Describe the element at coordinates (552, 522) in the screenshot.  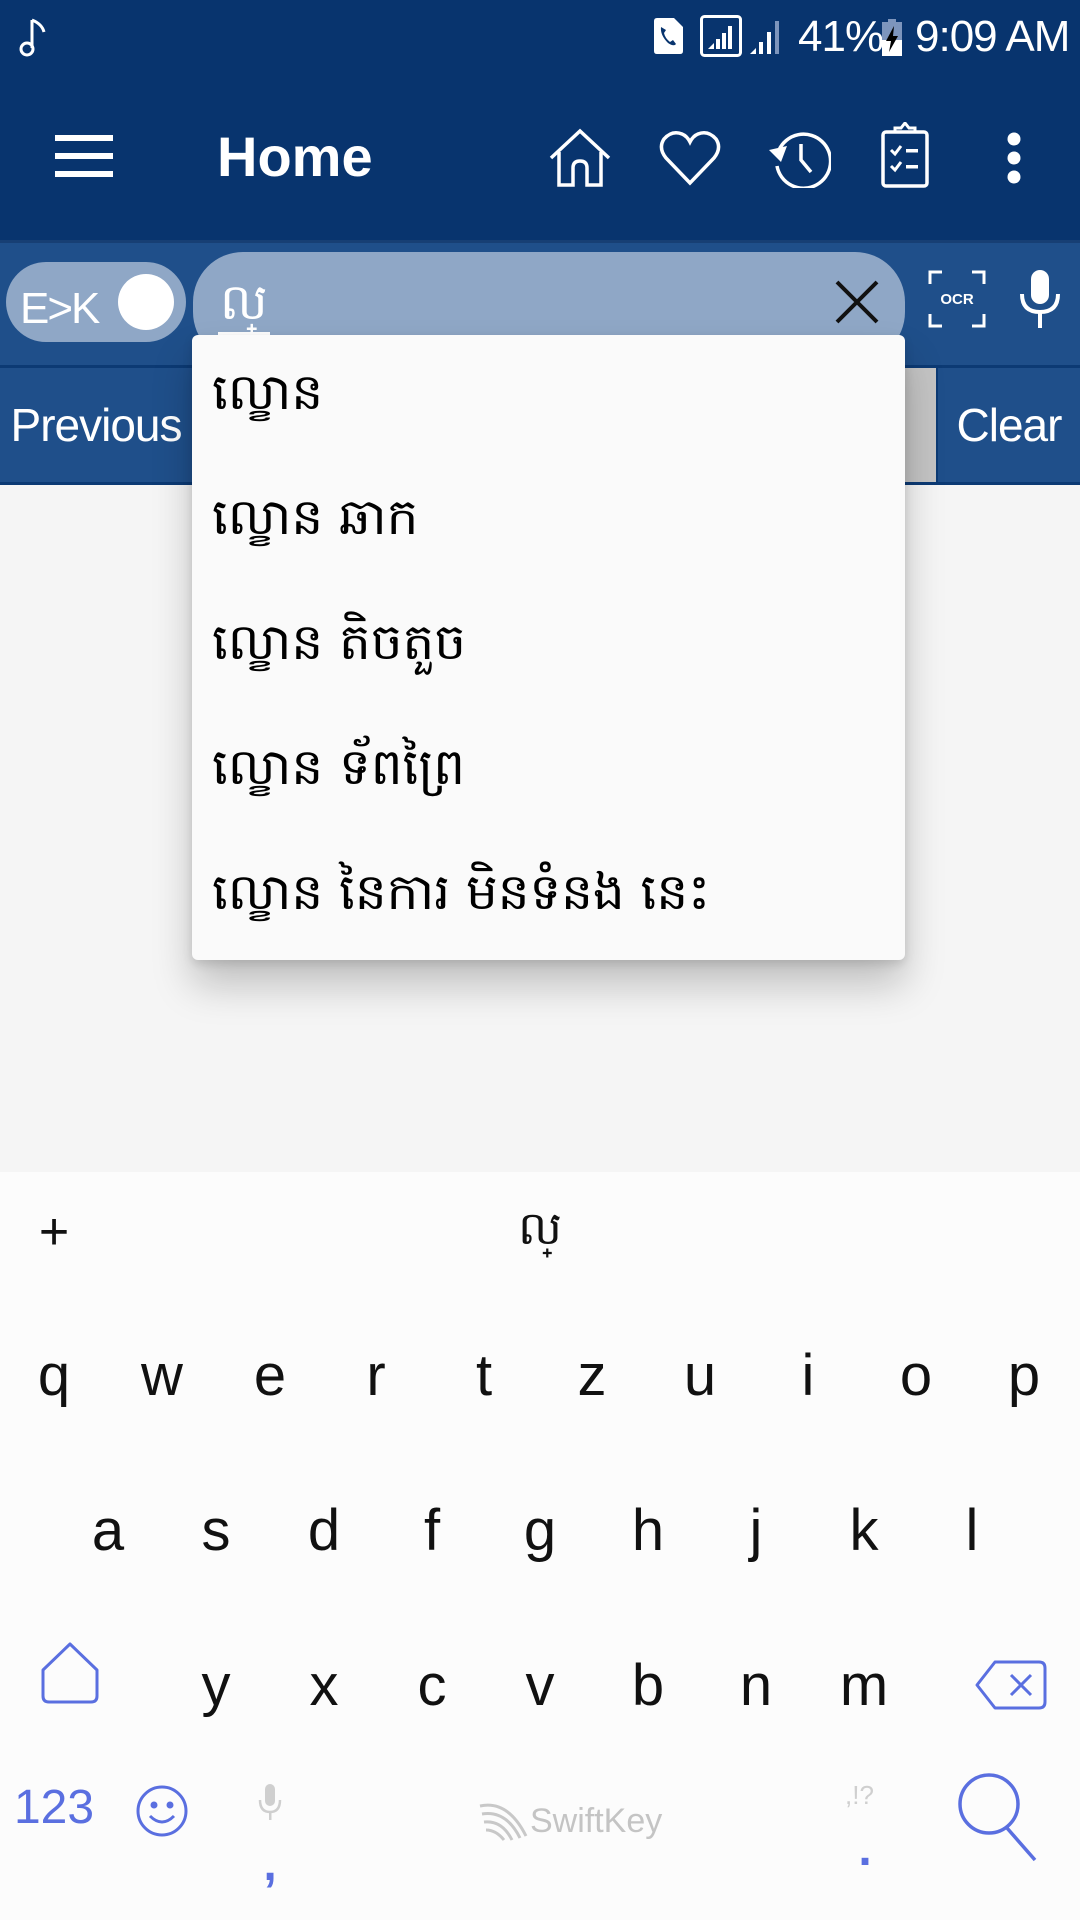
I see `suggestion-item: ល្ខោន ឆាក` at that location.